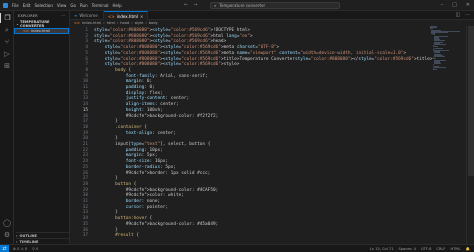 The image size is (474, 252). I want to click on menu-terminal: Terminal, so click(100, 5).